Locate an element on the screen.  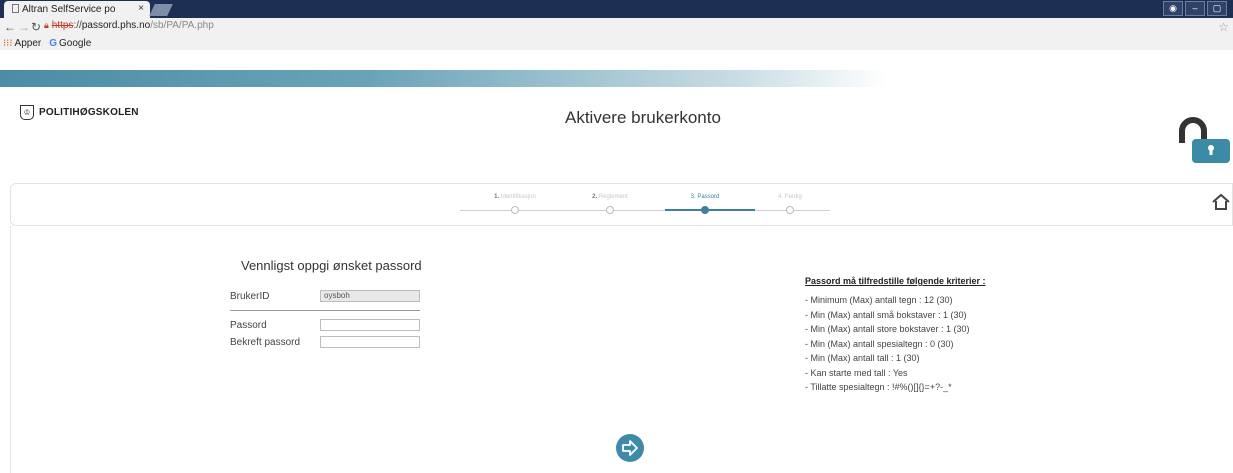
padlock-open-icon is located at coordinates (1204, 140).